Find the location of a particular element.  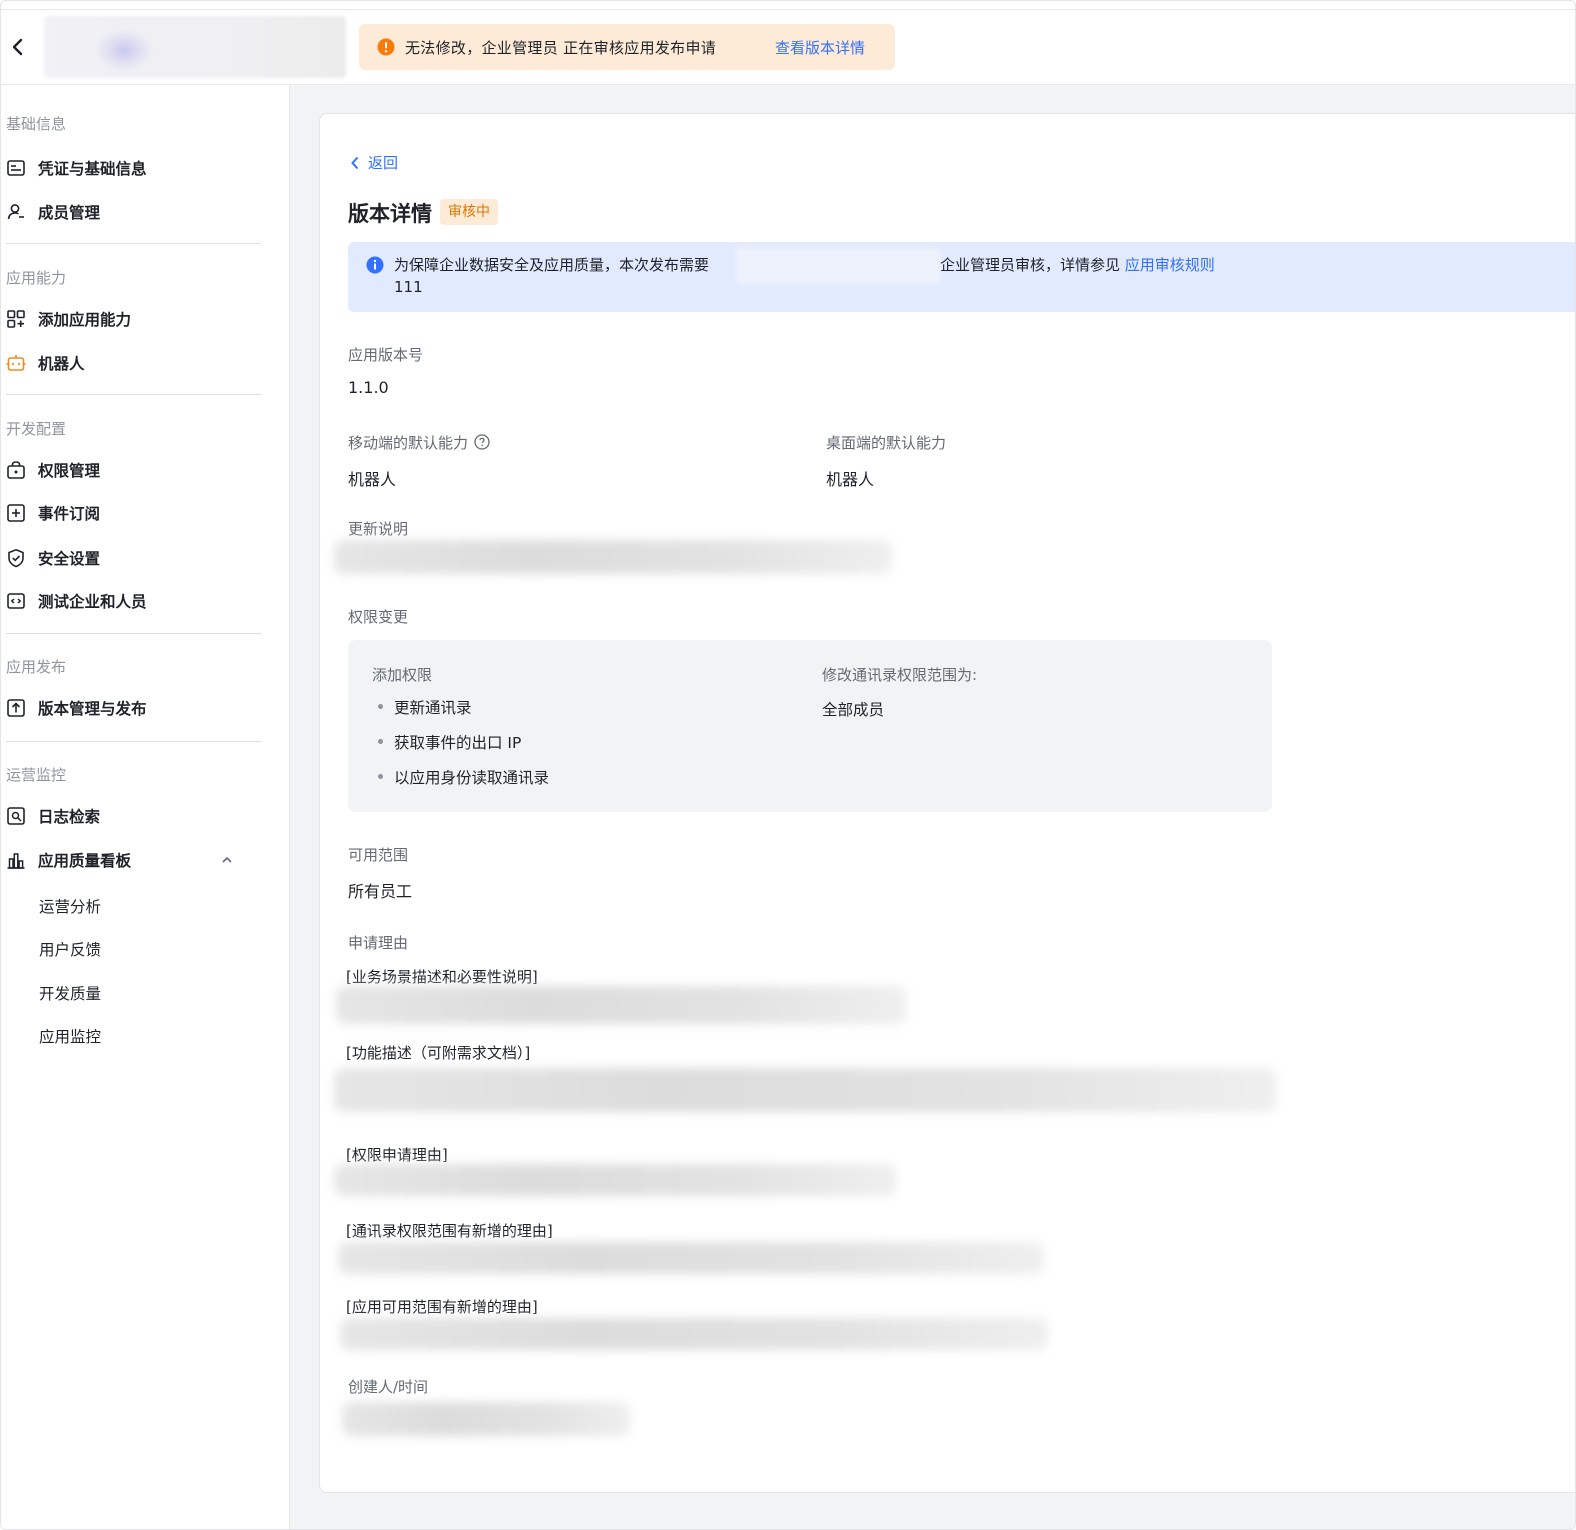

redacted-update-notes is located at coordinates (613, 557).